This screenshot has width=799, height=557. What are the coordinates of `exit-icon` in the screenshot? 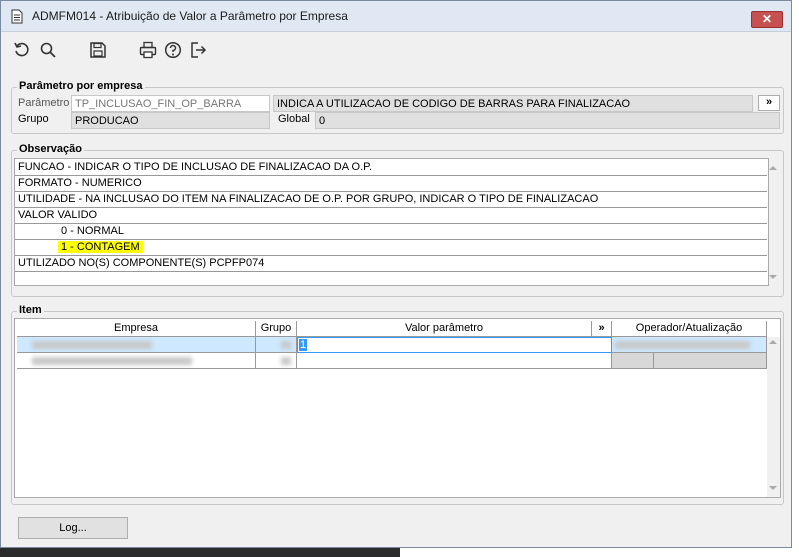 It's located at (198, 50).